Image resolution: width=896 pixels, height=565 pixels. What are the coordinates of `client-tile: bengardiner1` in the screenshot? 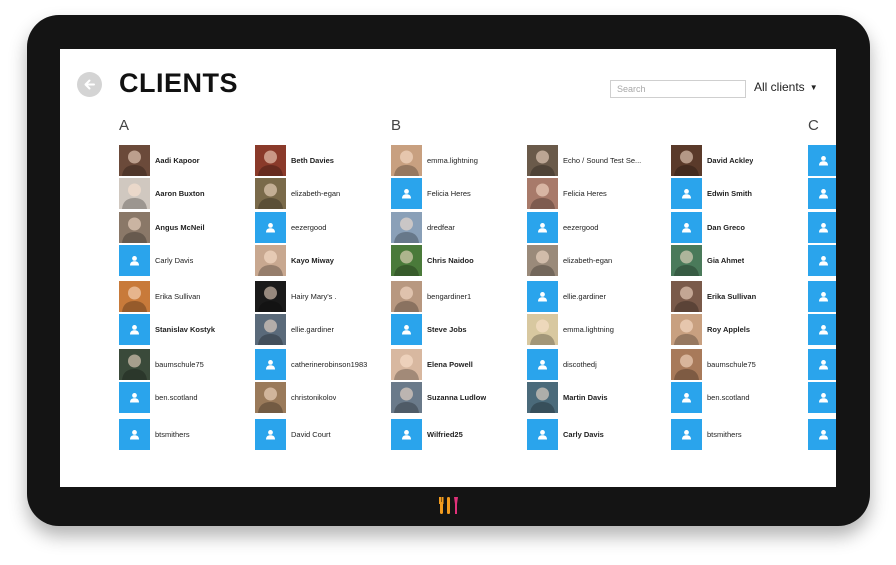 It's located at (458, 296).